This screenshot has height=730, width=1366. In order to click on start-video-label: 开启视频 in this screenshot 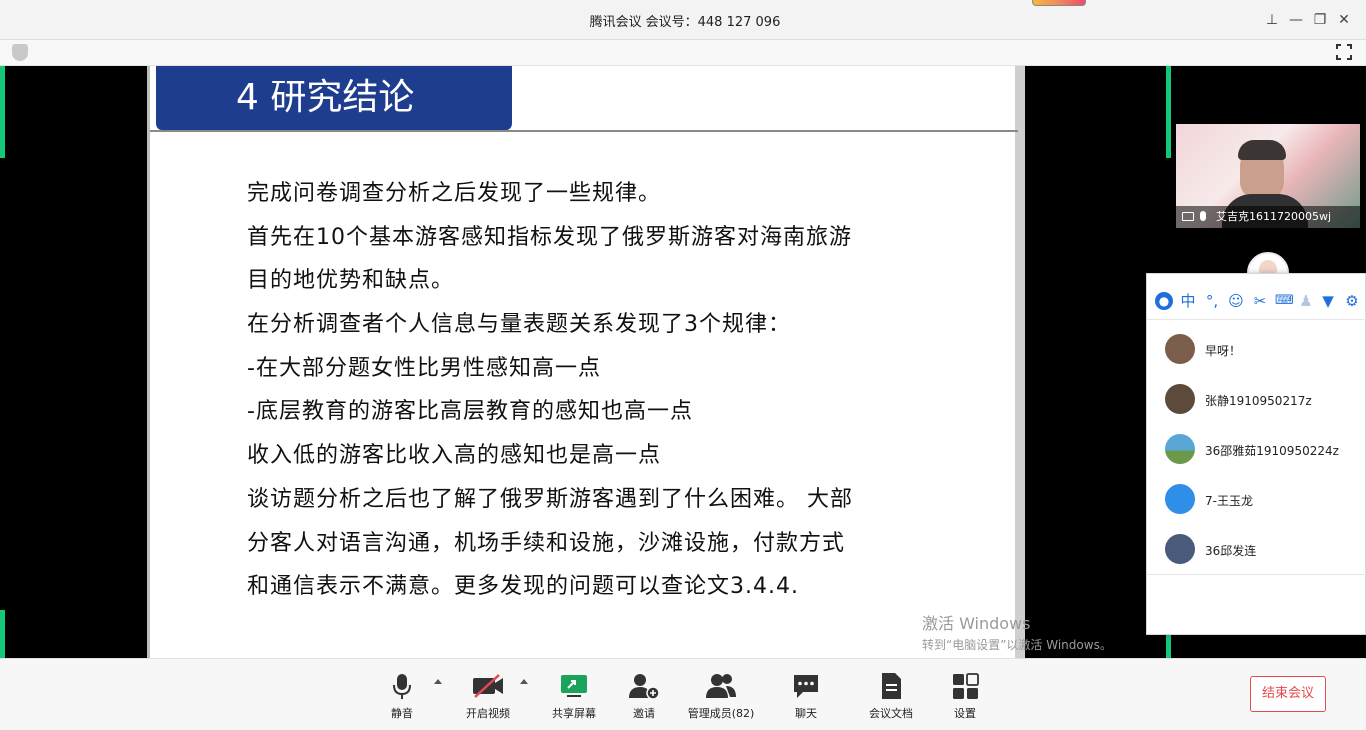, I will do `click(488, 713)`.